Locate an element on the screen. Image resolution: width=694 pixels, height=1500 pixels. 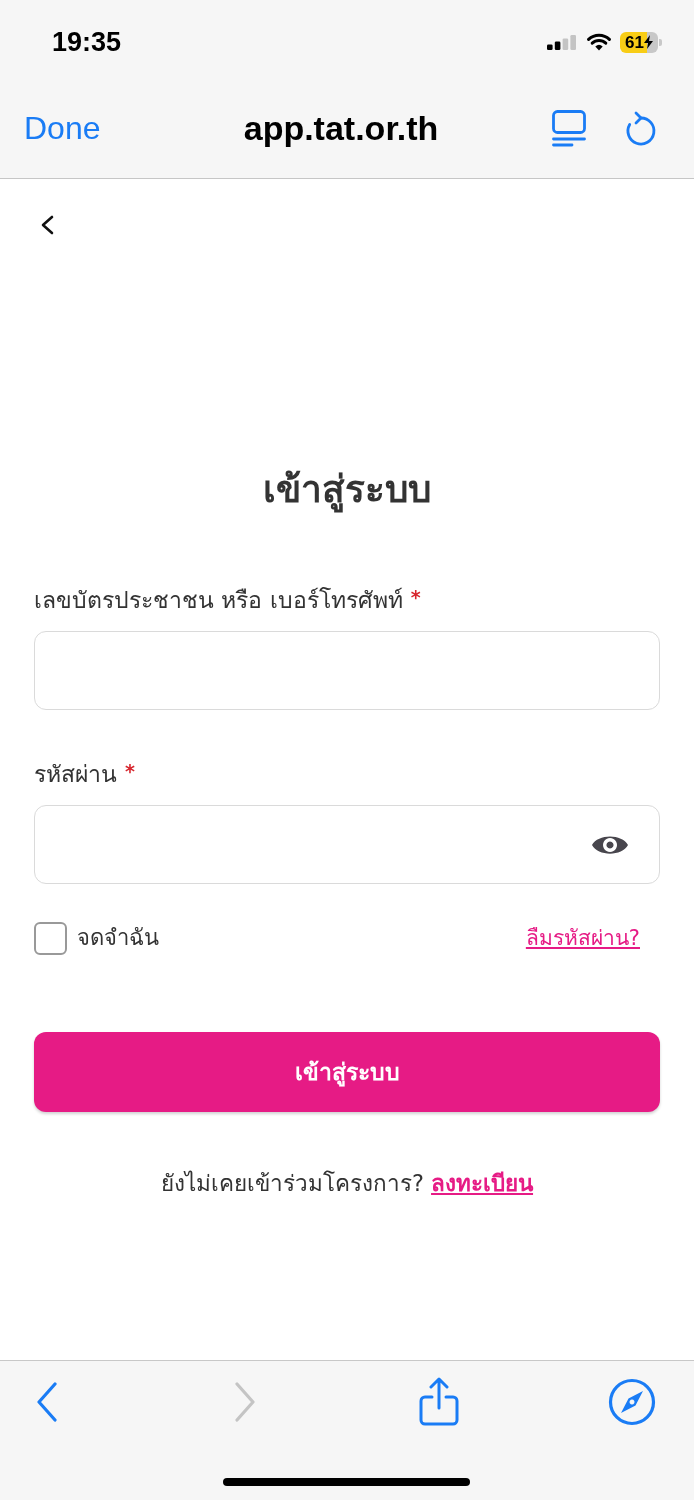
battery-percent: 61 is located at coordinates (634, 42).